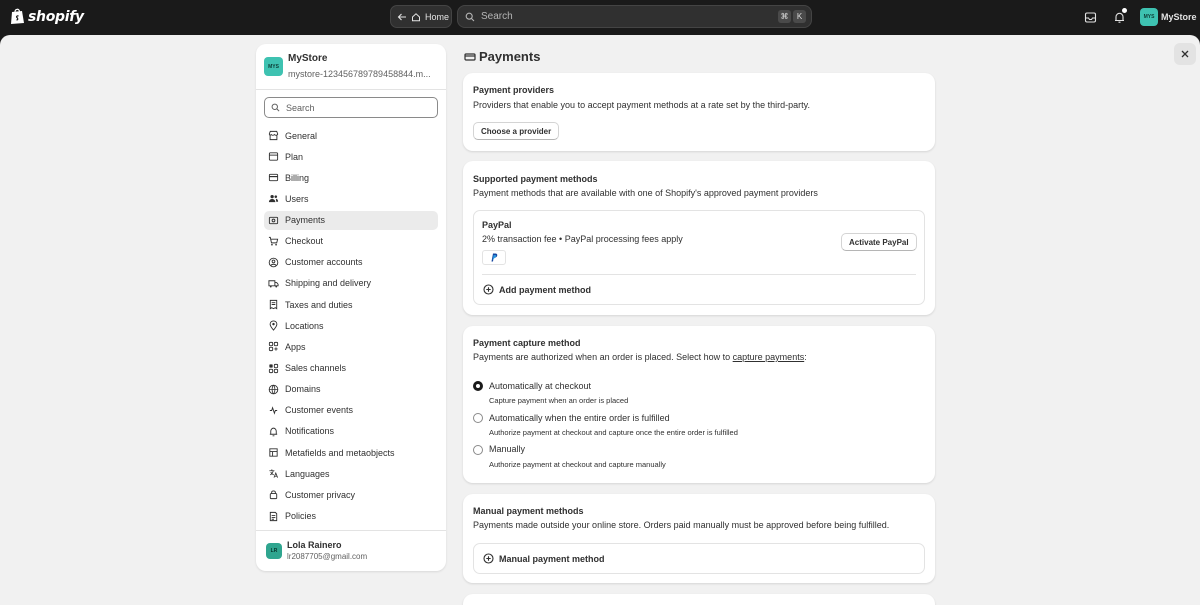  Describe the element at coordinates (488, 289) in the screenshot. I see `plus-circle-icon` at that location.